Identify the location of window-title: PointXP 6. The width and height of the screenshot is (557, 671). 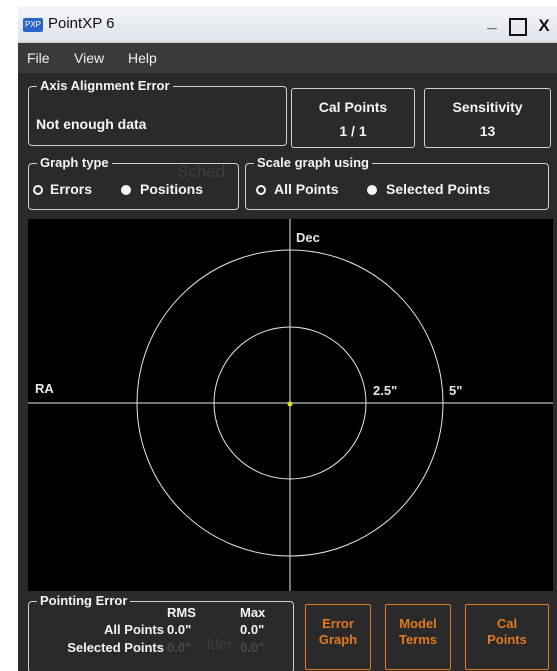
(81, 23).